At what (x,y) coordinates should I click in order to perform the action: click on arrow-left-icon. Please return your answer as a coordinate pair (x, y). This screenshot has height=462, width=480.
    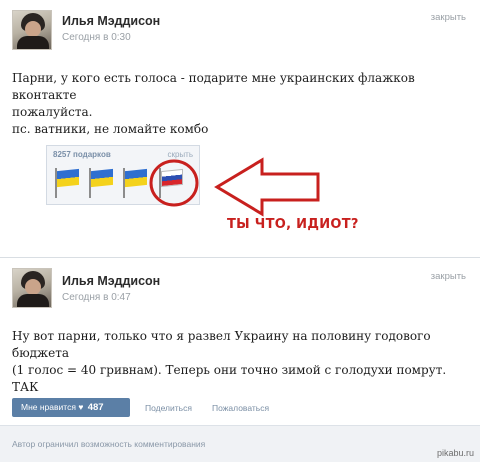
    Looking at the image, I should click on (267, 187).